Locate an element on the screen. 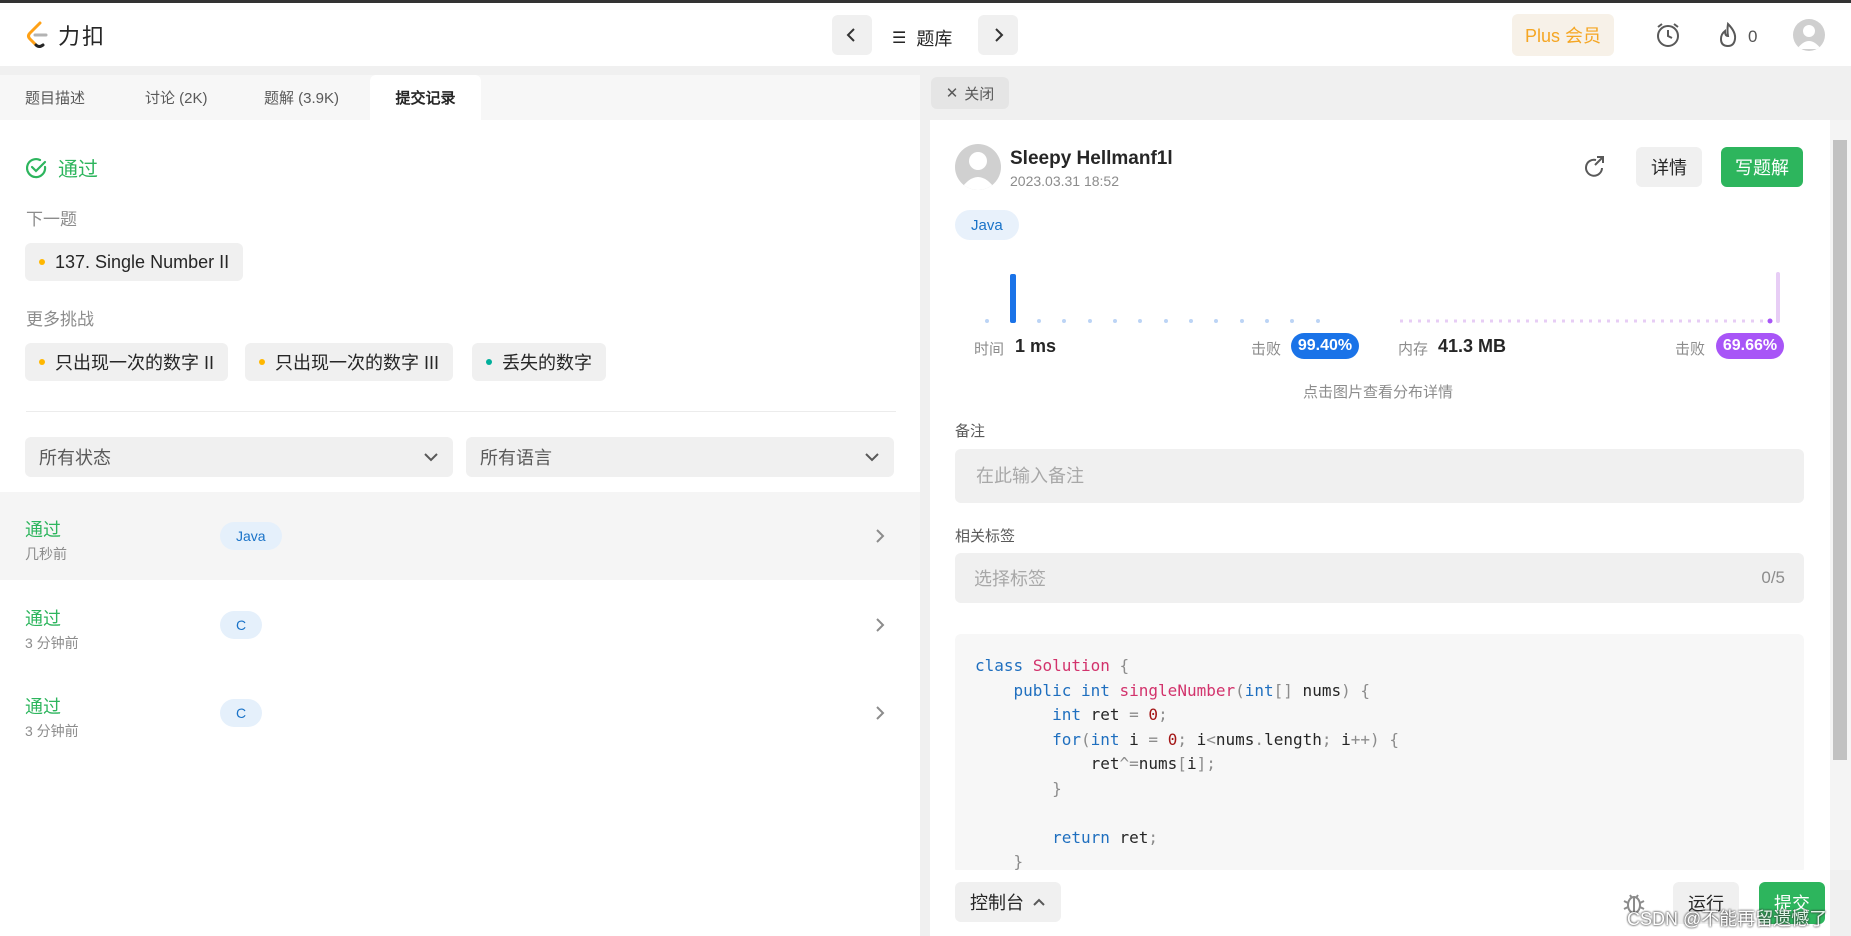  tab-submissions: 提交记录 is located at coordinates (425, 97).